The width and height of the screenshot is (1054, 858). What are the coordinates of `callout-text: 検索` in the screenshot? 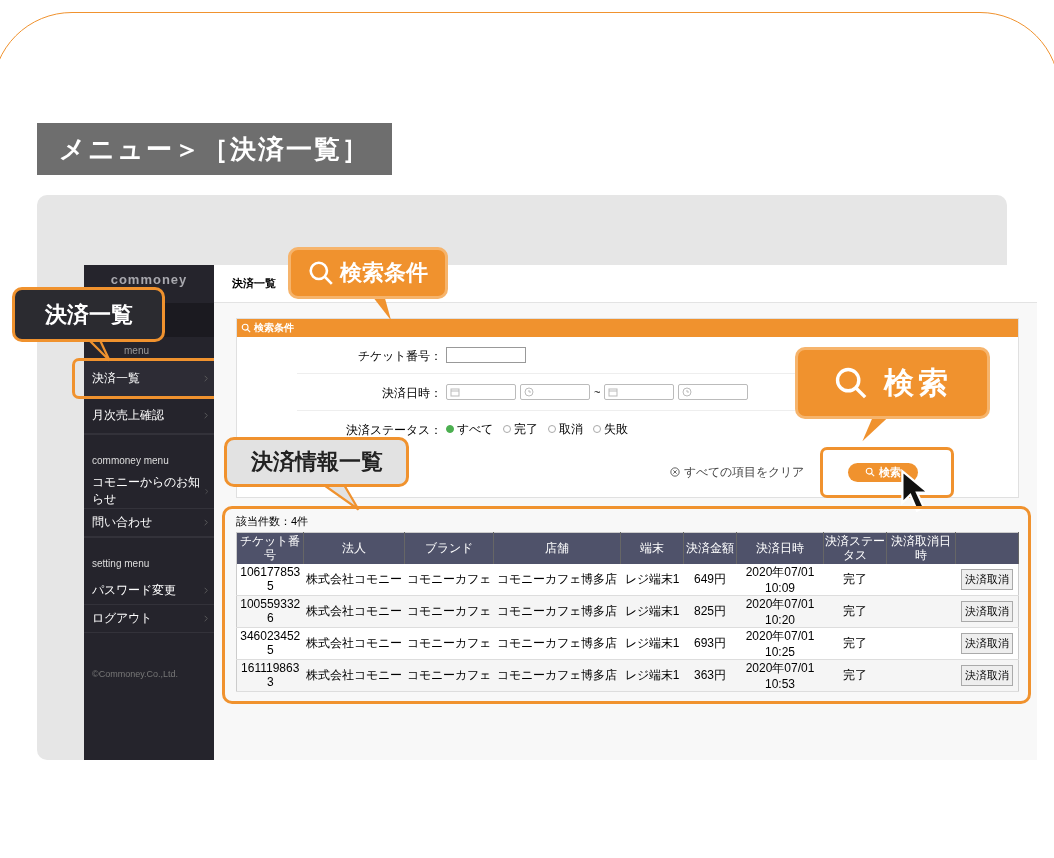 It's located at (917, 382).